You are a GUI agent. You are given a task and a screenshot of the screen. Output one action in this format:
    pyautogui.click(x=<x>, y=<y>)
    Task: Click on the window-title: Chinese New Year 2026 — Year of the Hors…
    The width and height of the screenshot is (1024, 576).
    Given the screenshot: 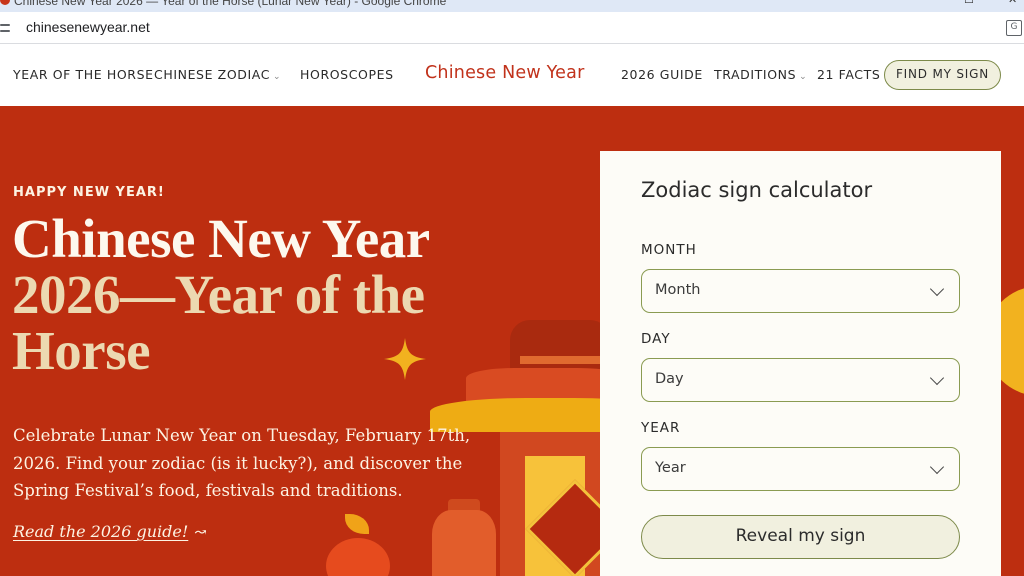 What is the action you would take?
    pyautogui.click(x=230, y=4)
    